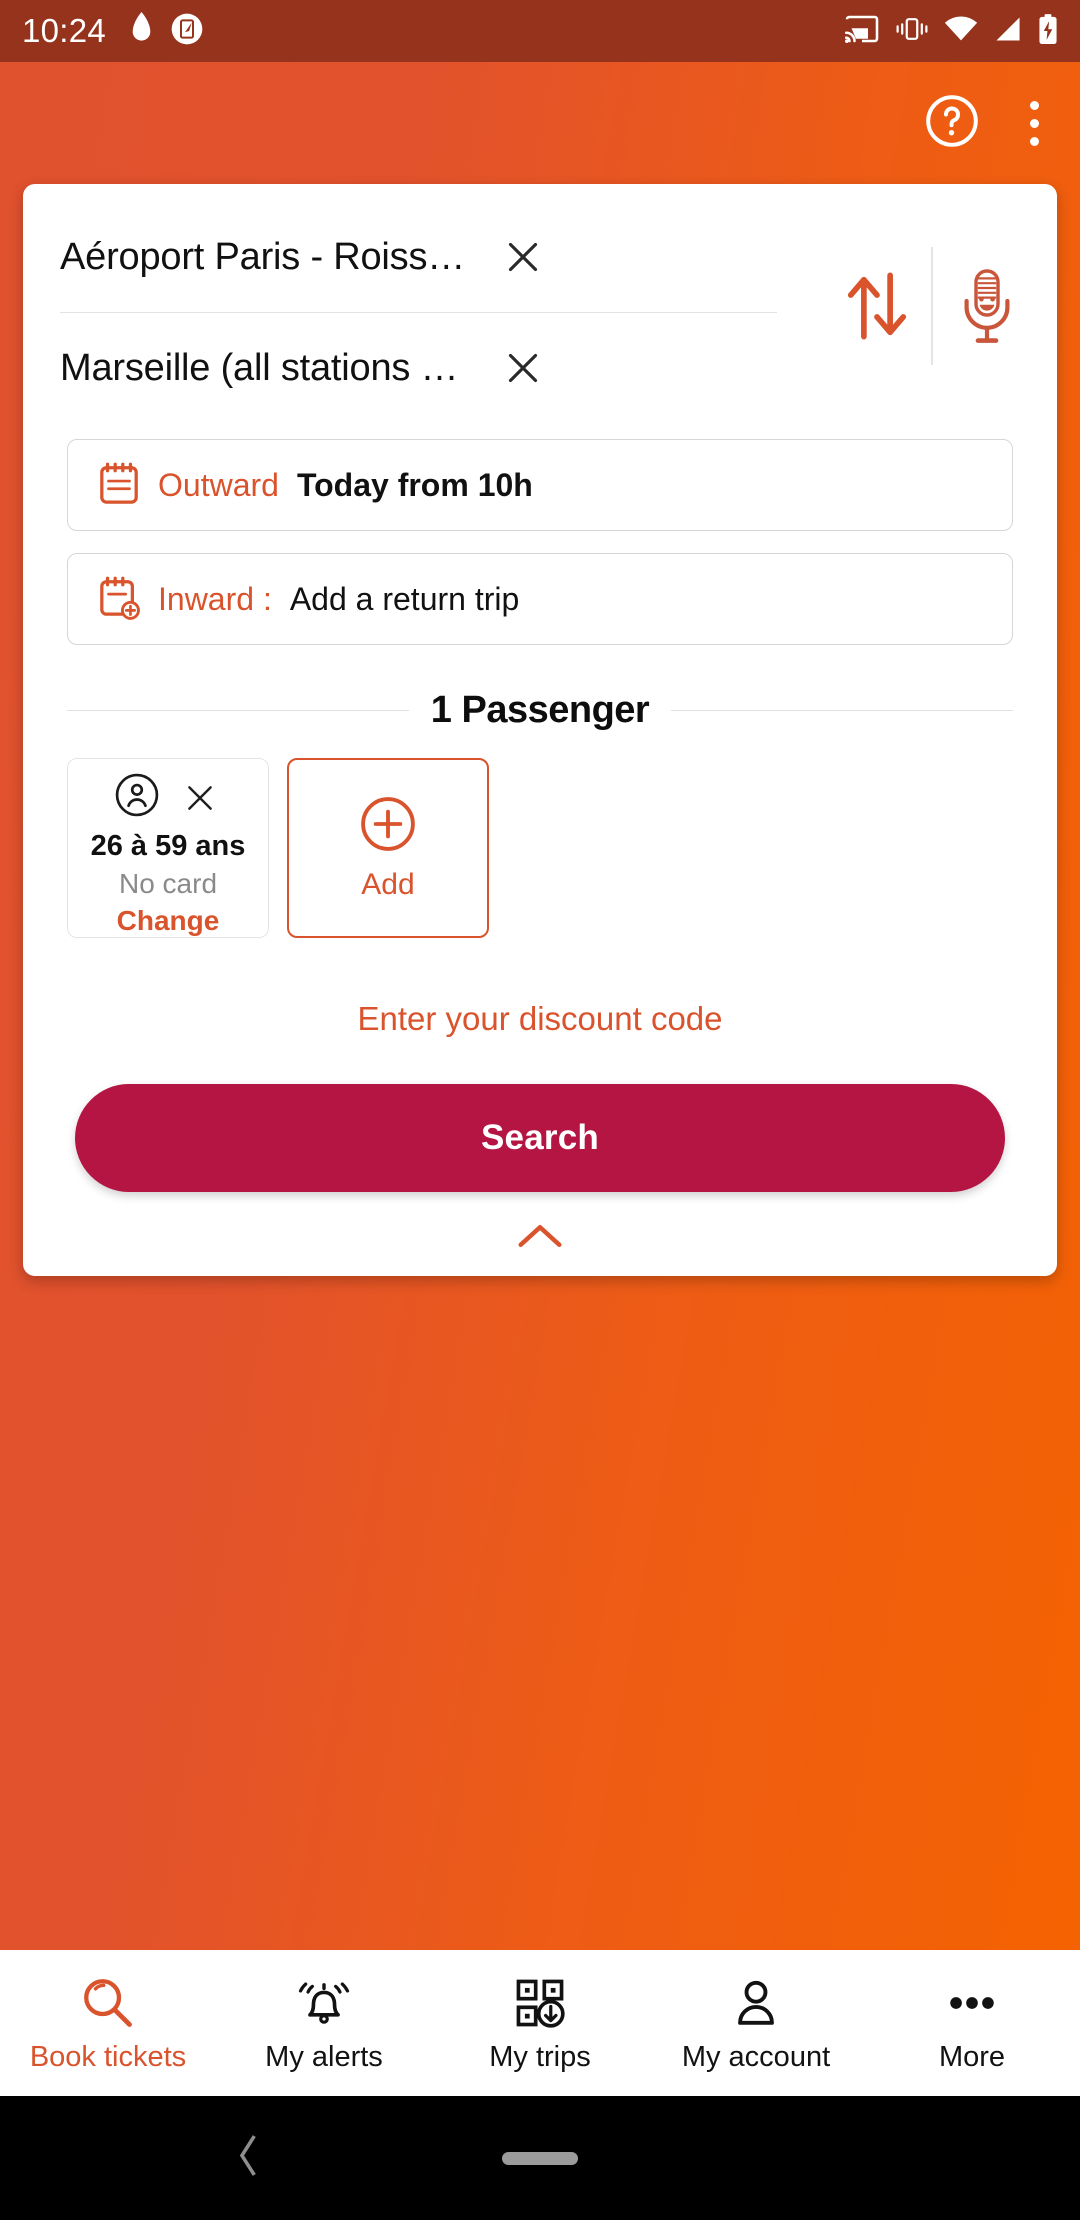  I want to click on nav-item-my-account: My account, so click(756, 2023).